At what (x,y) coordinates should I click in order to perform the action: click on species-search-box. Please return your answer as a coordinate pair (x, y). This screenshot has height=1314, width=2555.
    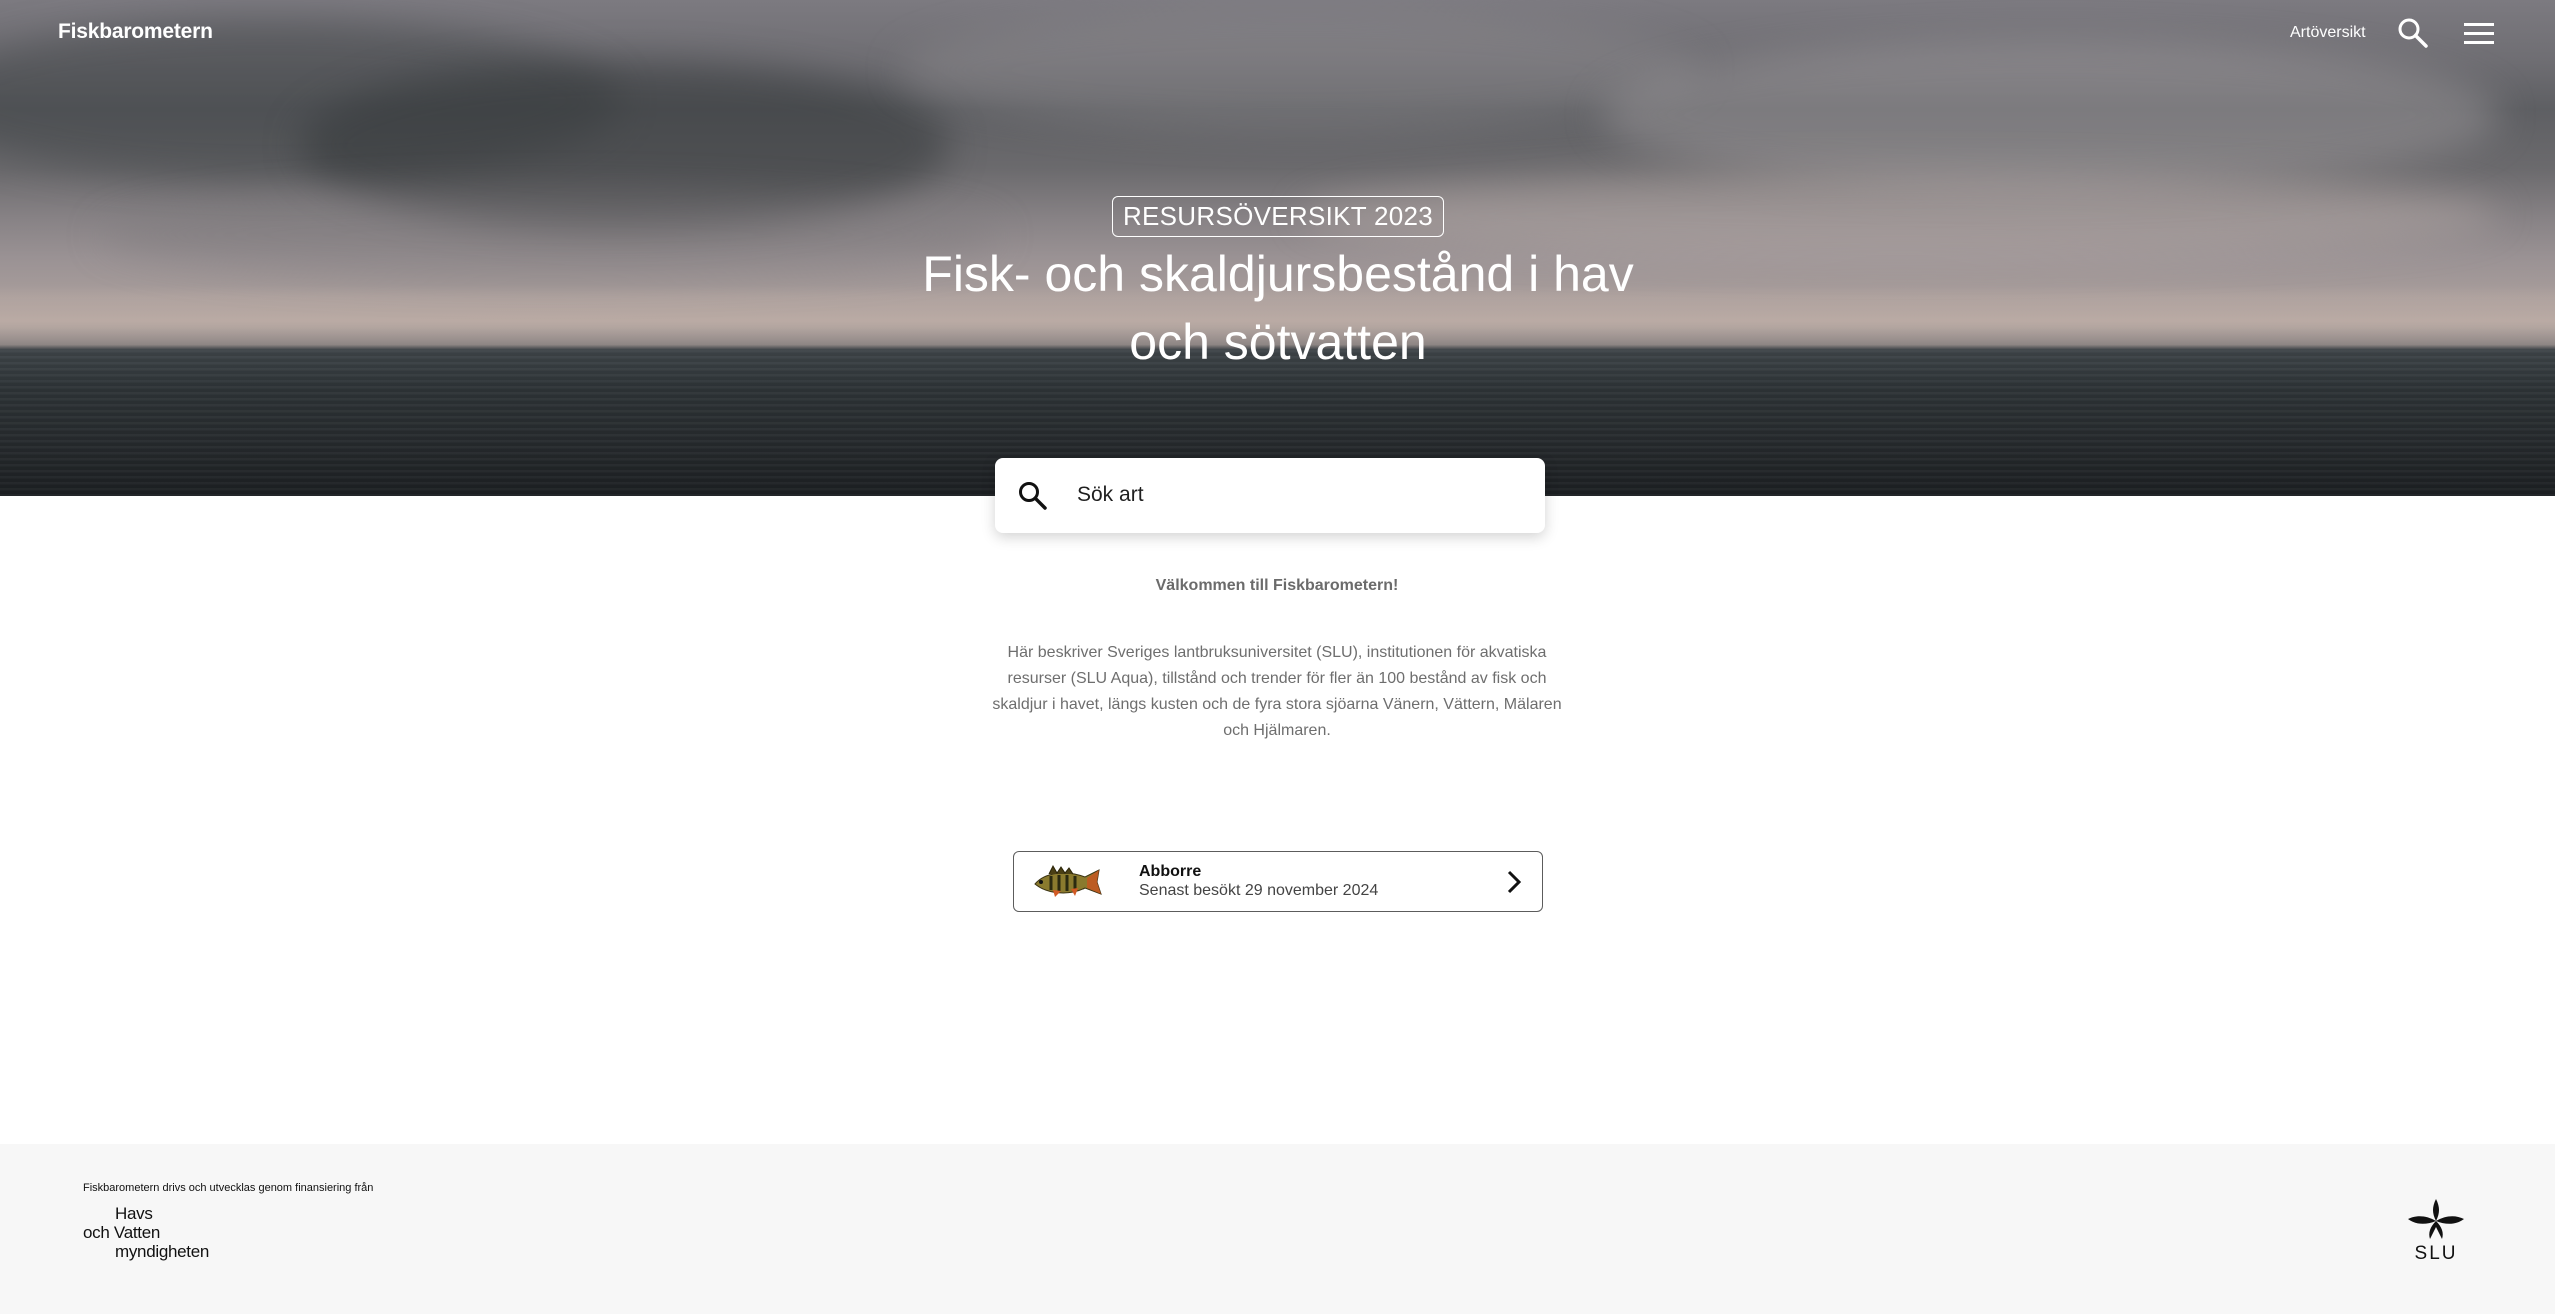
    Looking at the image, I should click on (1270, 495).